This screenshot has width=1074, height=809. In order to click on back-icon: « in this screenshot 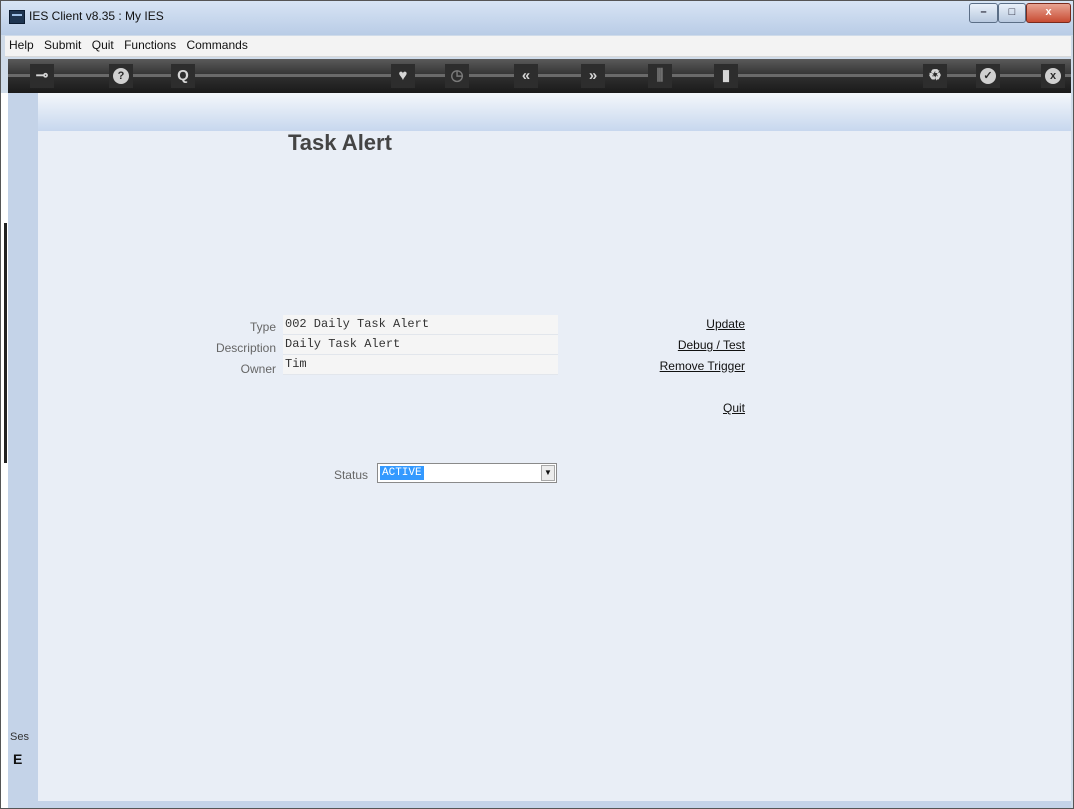, I will do `click(526, 76)`.